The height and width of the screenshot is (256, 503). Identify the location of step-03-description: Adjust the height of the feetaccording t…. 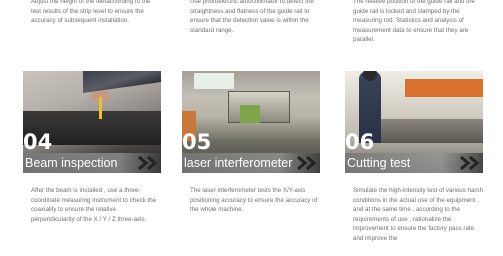
(91, 12).